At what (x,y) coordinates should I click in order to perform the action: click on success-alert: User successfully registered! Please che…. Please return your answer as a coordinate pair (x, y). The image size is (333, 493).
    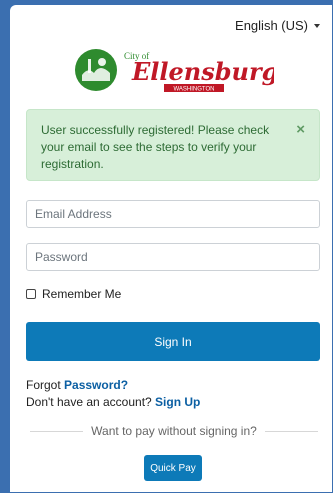
    Looking at the image, I should click on (173, 145).